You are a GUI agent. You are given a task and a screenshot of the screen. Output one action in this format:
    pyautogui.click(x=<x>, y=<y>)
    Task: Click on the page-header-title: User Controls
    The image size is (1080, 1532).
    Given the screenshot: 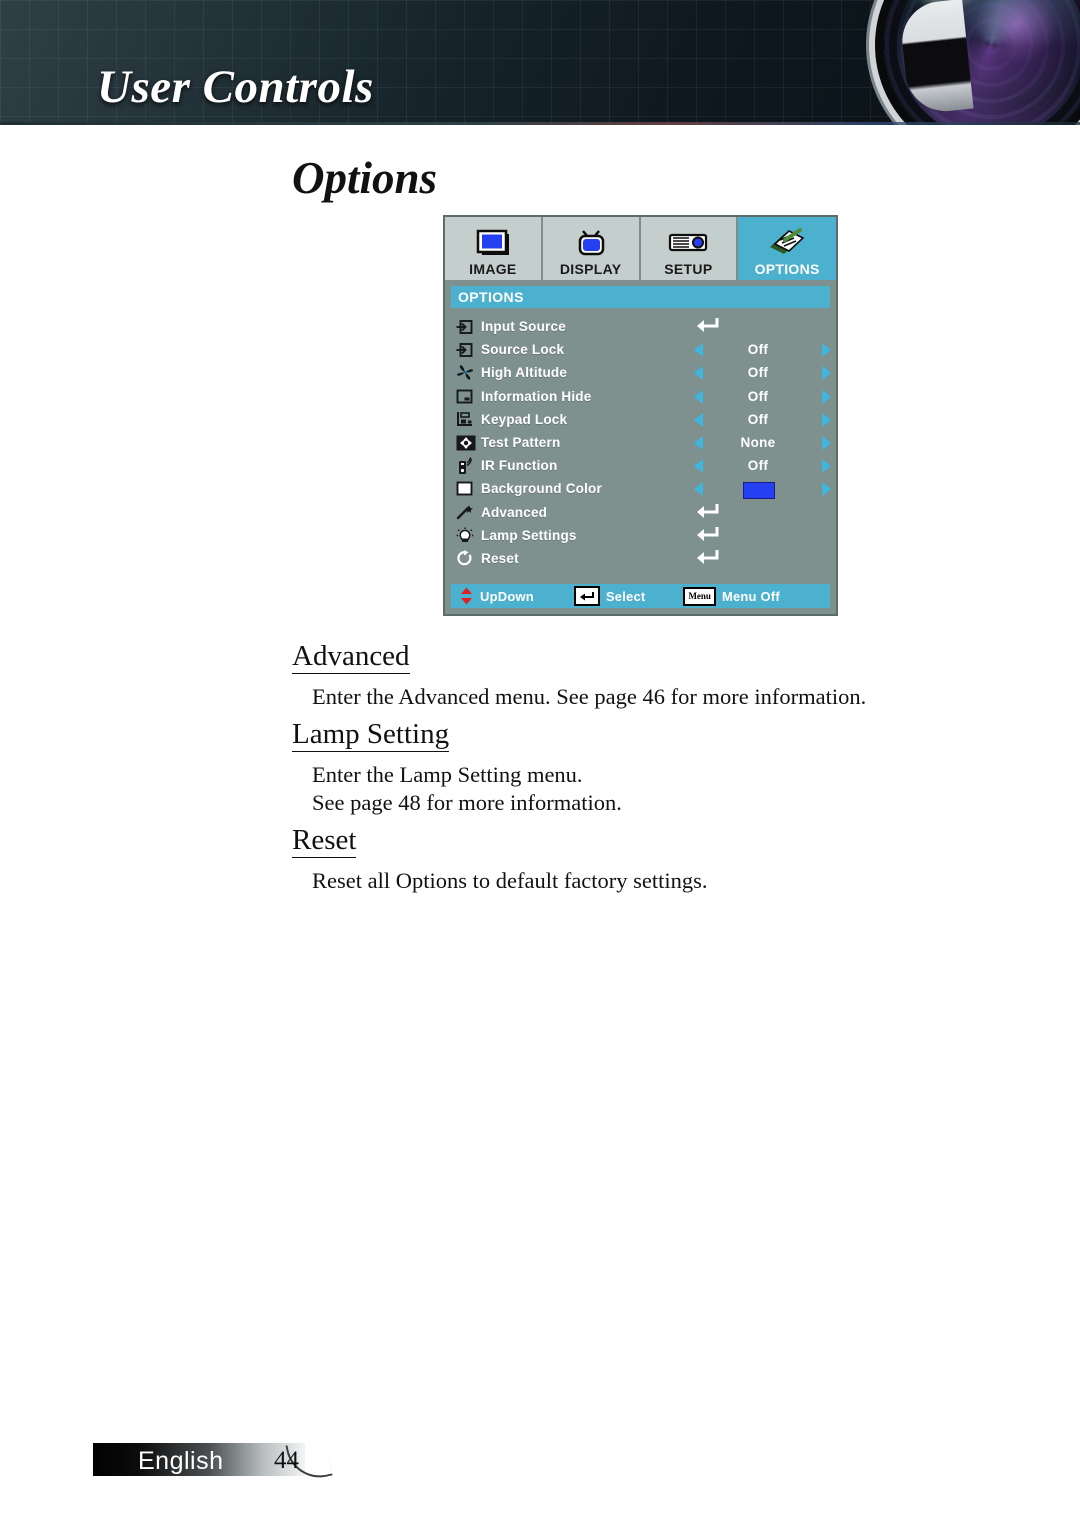 What is the action you would take?
    pyautogui.click(x=235, y=87)
    